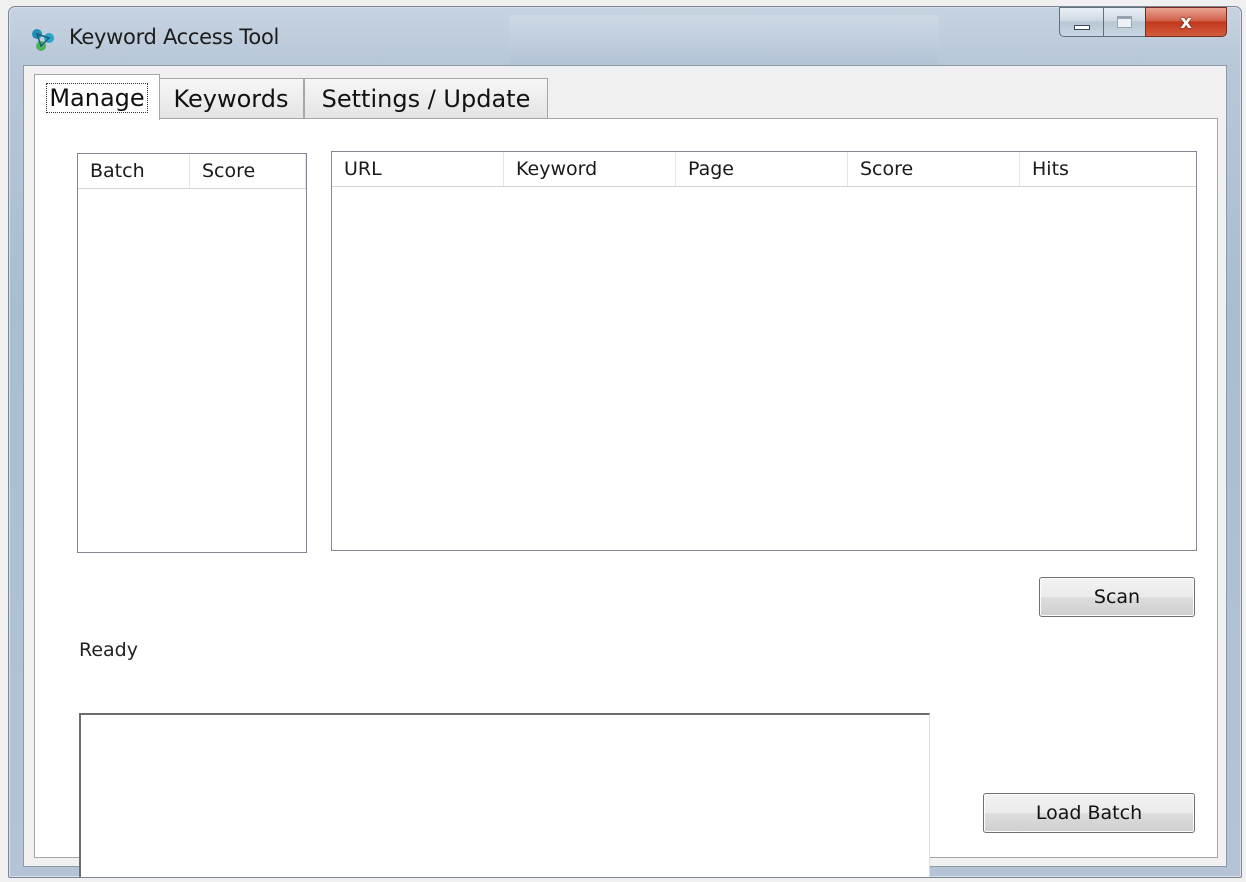  What do you see at coordinates (504, 795) in the screenshot?
I see `log-output-box` at bounding box center [504, 795].